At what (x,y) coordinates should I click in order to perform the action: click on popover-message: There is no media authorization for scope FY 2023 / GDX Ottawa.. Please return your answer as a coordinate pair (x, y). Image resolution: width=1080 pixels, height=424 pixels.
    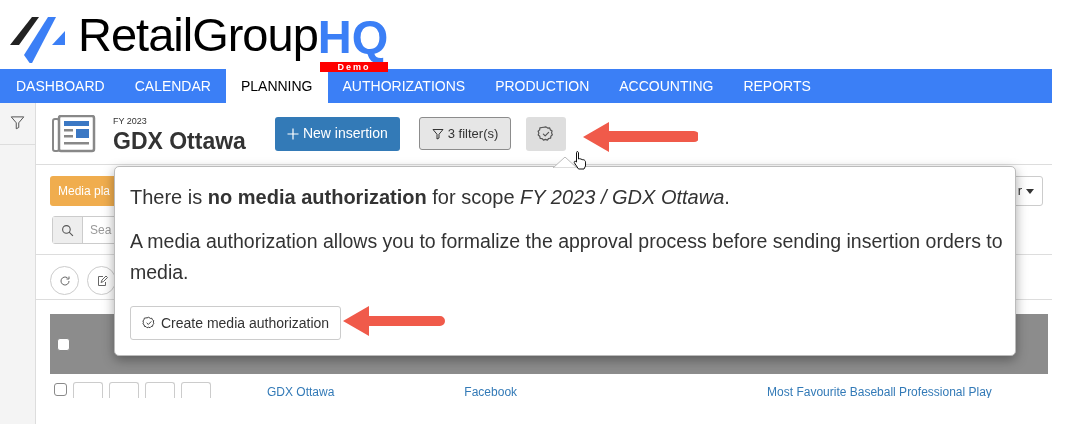
    Looking at the image, I should click on (430, 197).